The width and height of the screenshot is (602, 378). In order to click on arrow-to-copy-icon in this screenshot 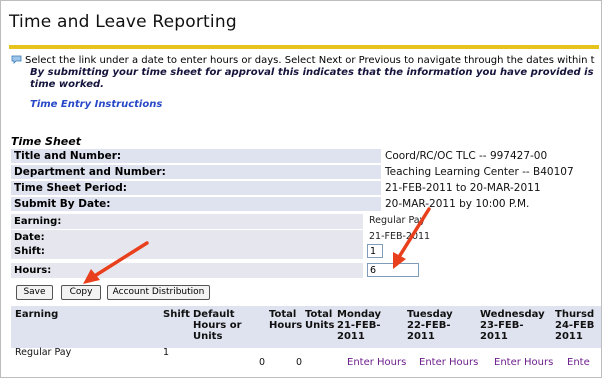, I will do `click(116, 262)`.